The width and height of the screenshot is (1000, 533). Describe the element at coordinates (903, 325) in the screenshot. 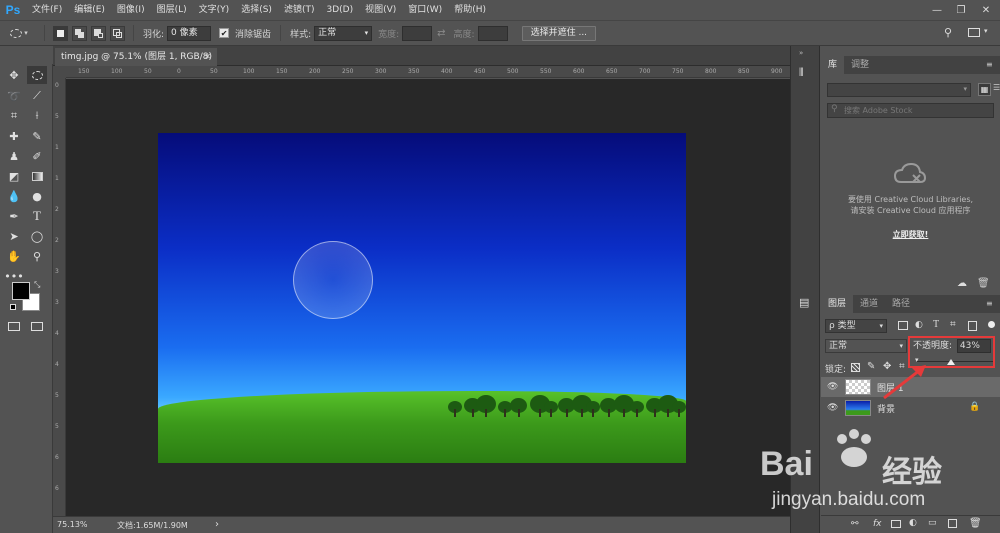

I see `filter-pixel-icon` at that location.